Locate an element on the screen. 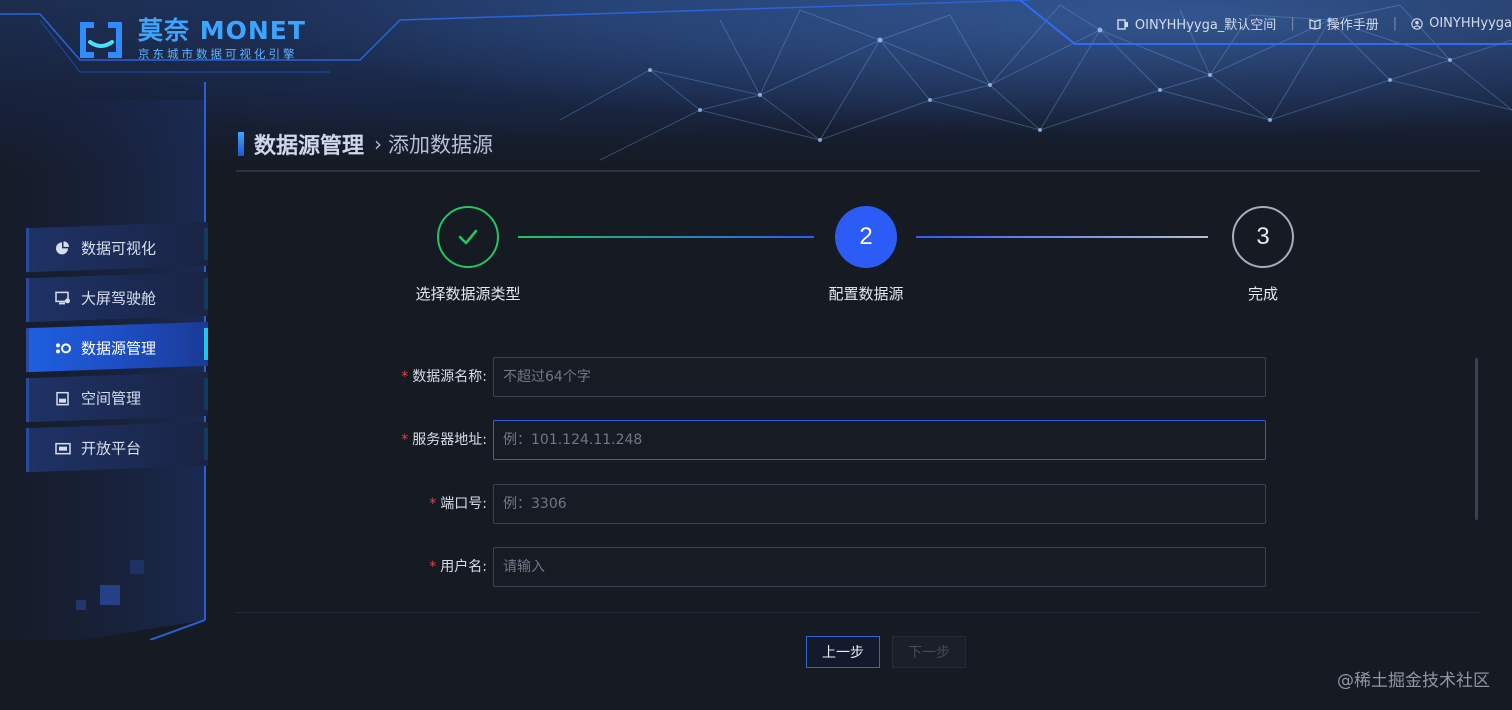 This screenshot has height=710, width=1512. form-row-host: * 服务器地址: is located at coordinates (756, 440).